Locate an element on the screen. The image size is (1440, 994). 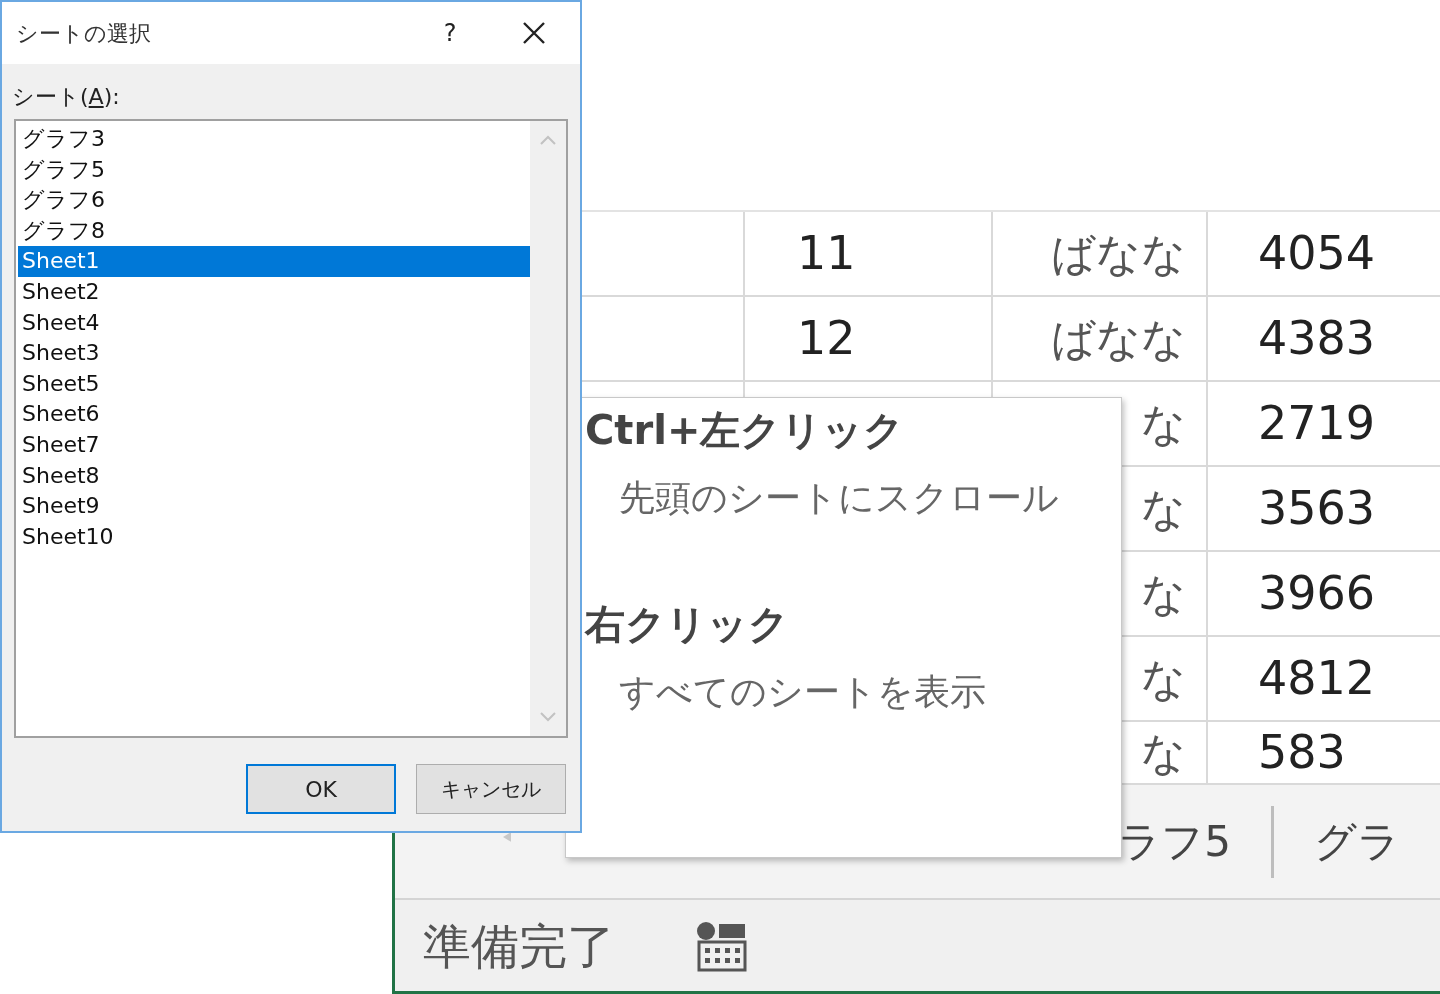
ok-button: OK is located at coordinates (321, 789).